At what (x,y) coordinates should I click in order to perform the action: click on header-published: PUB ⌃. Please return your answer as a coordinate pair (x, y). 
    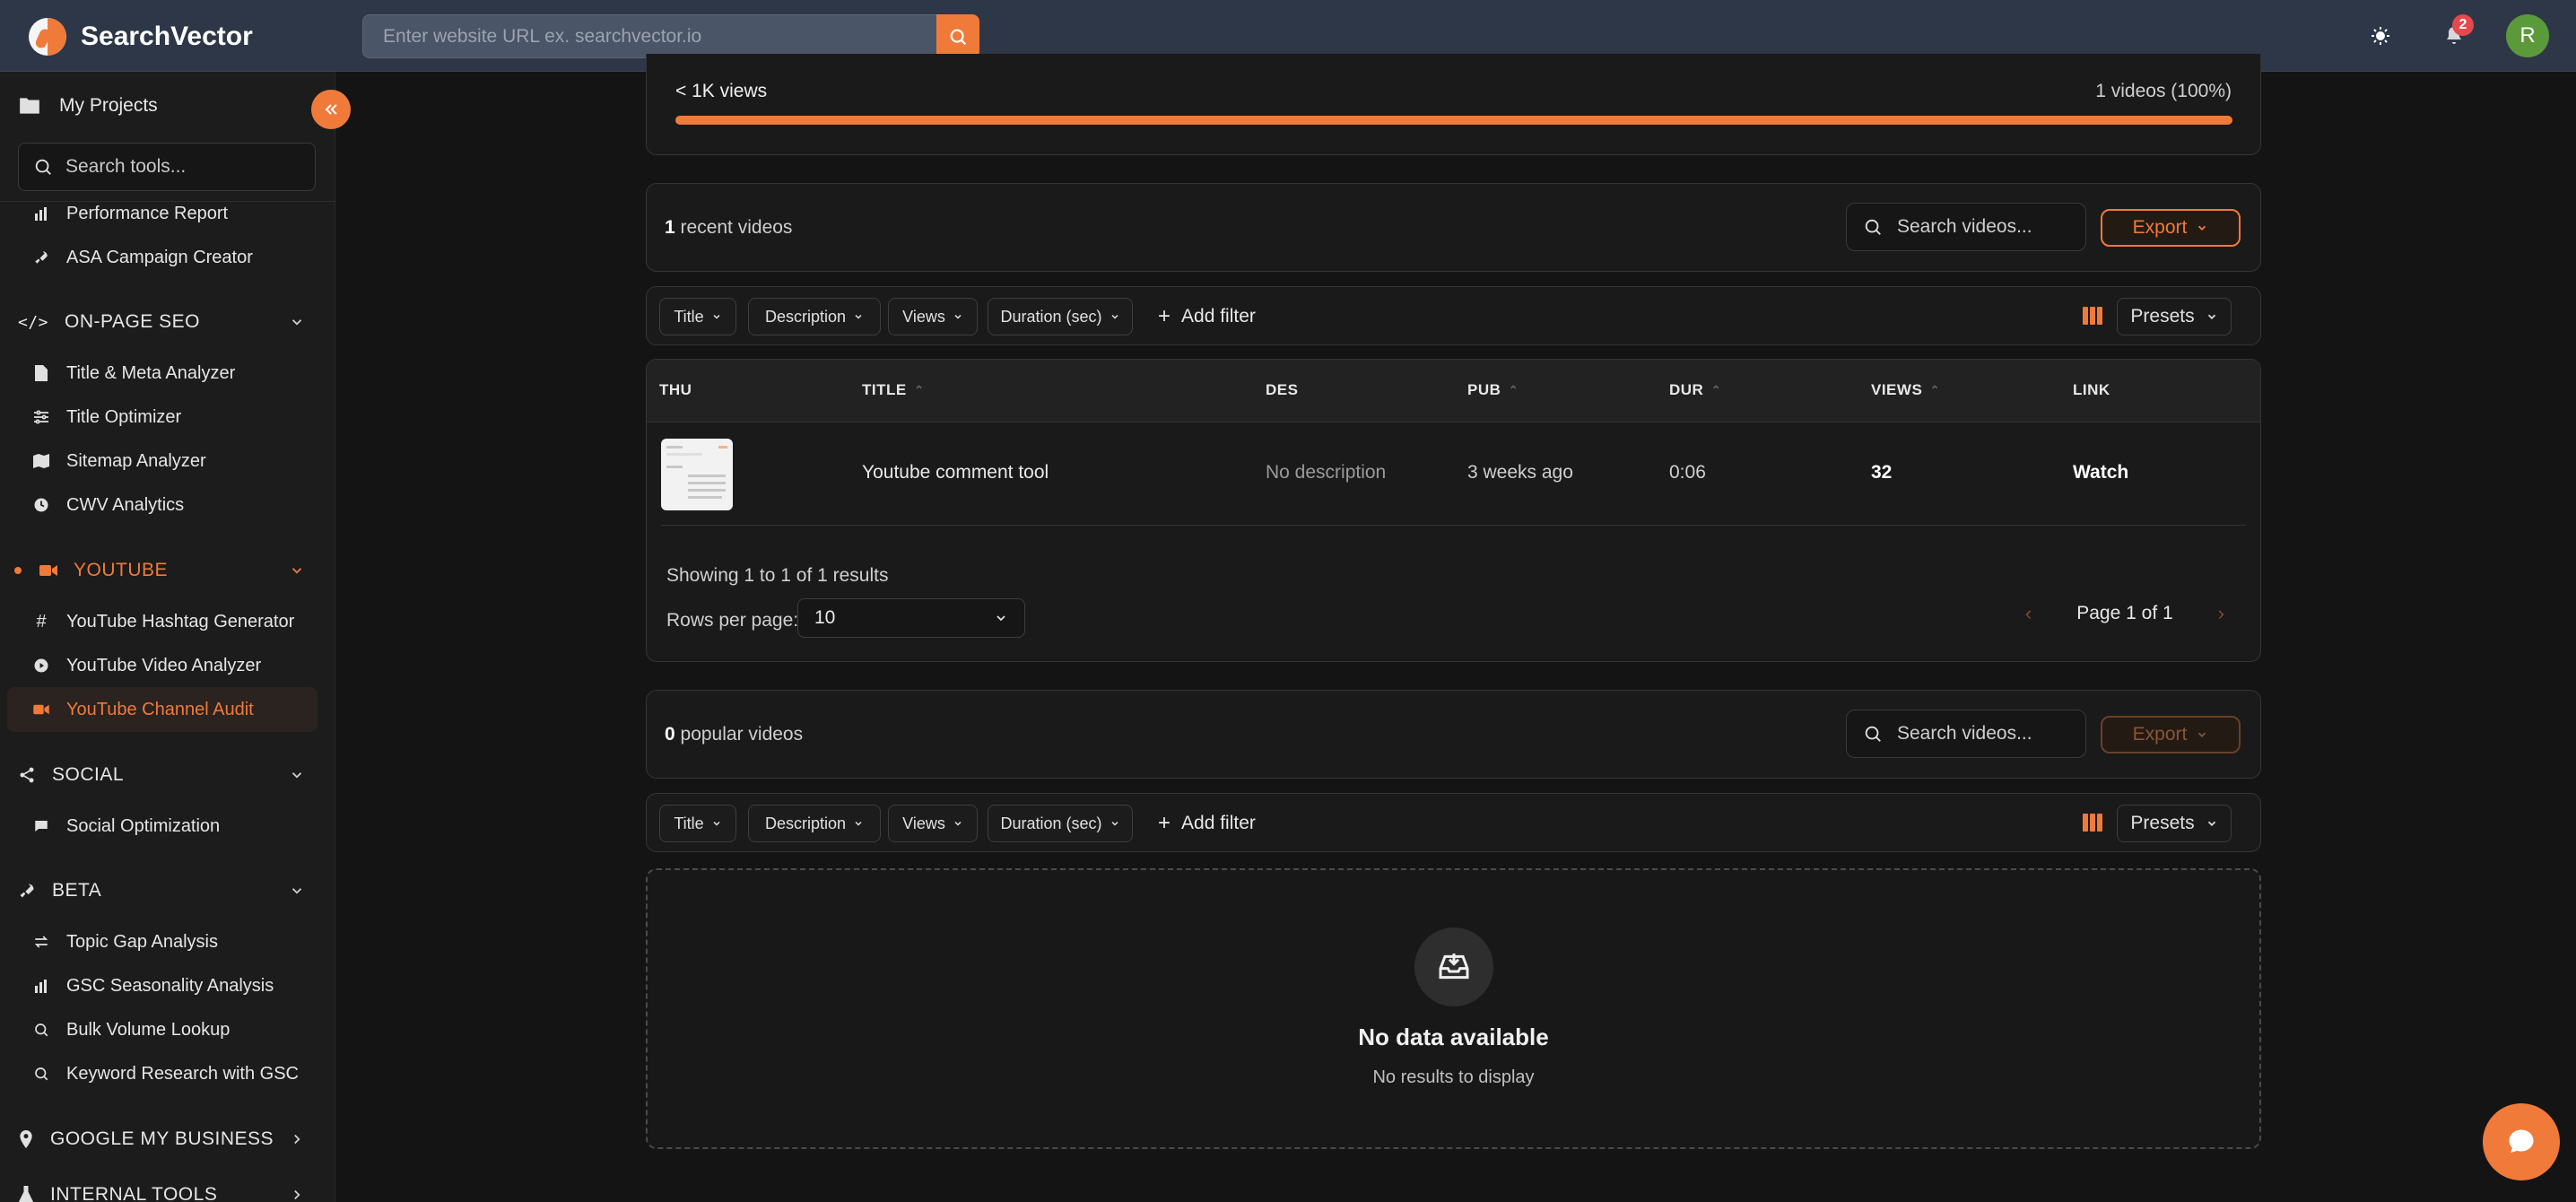
    Looking at the image, I should click on (1493, 390).